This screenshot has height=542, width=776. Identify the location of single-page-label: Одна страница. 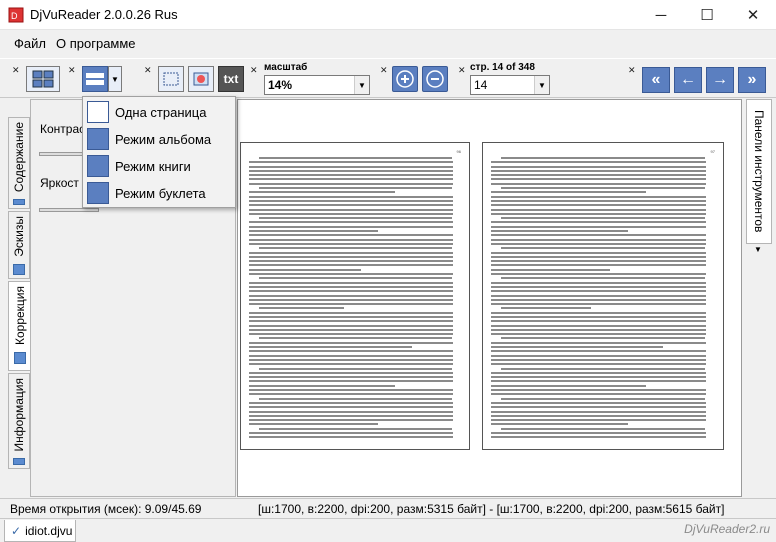
(161, 112).